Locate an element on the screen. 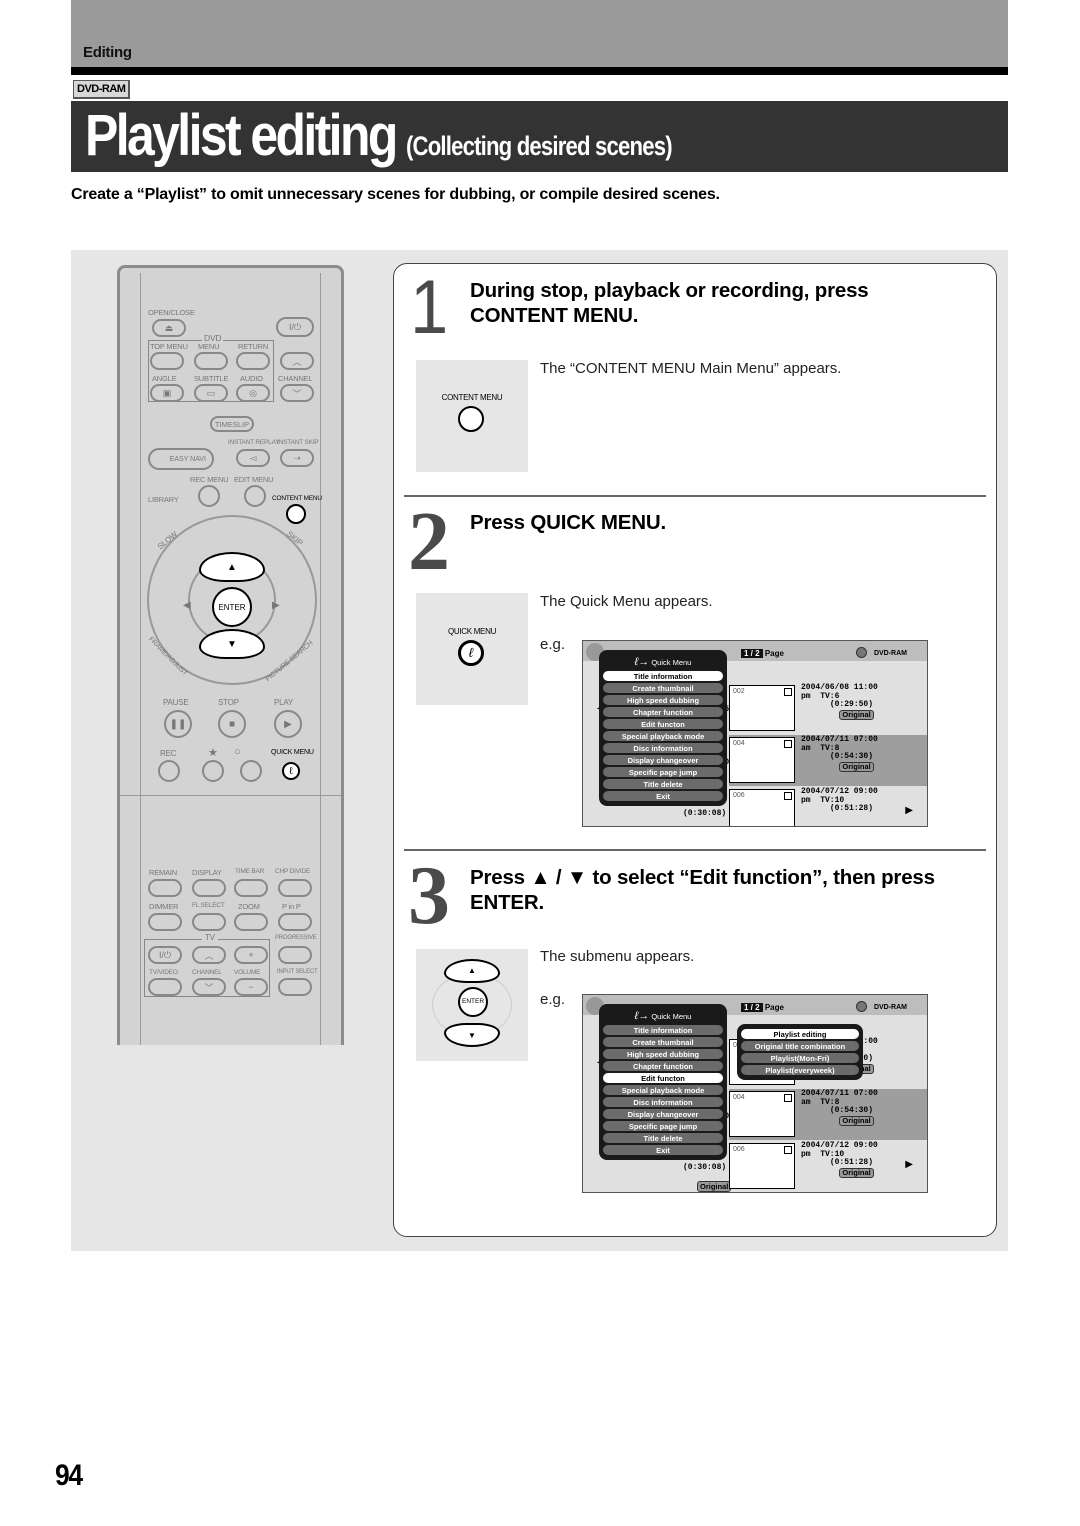 This screenshot has width=1080, height=1526. disc-type: DVD-RAM is located at coordinates (890, 1007).